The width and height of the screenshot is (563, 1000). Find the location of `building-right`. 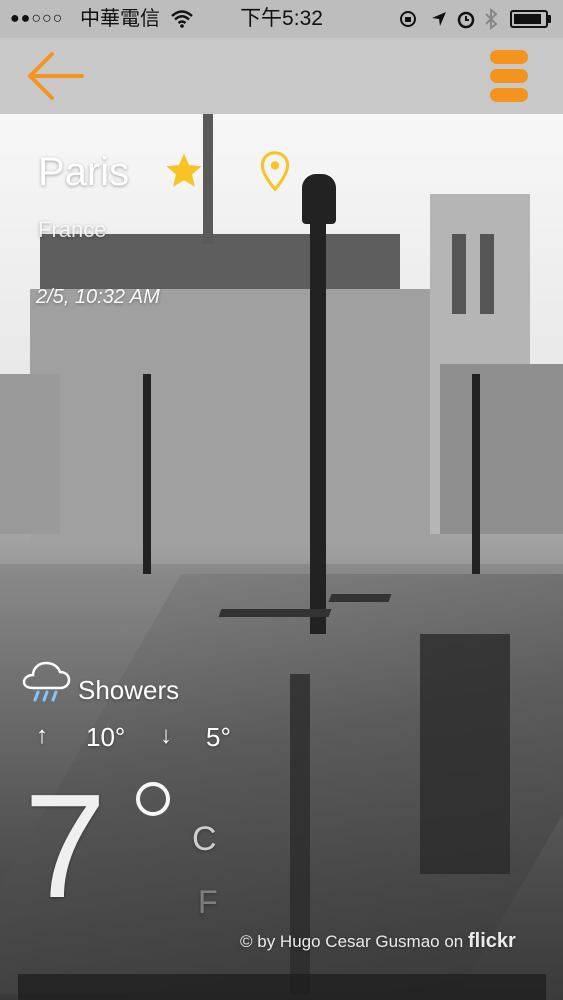

building-right is located at coordinates (501, 449).